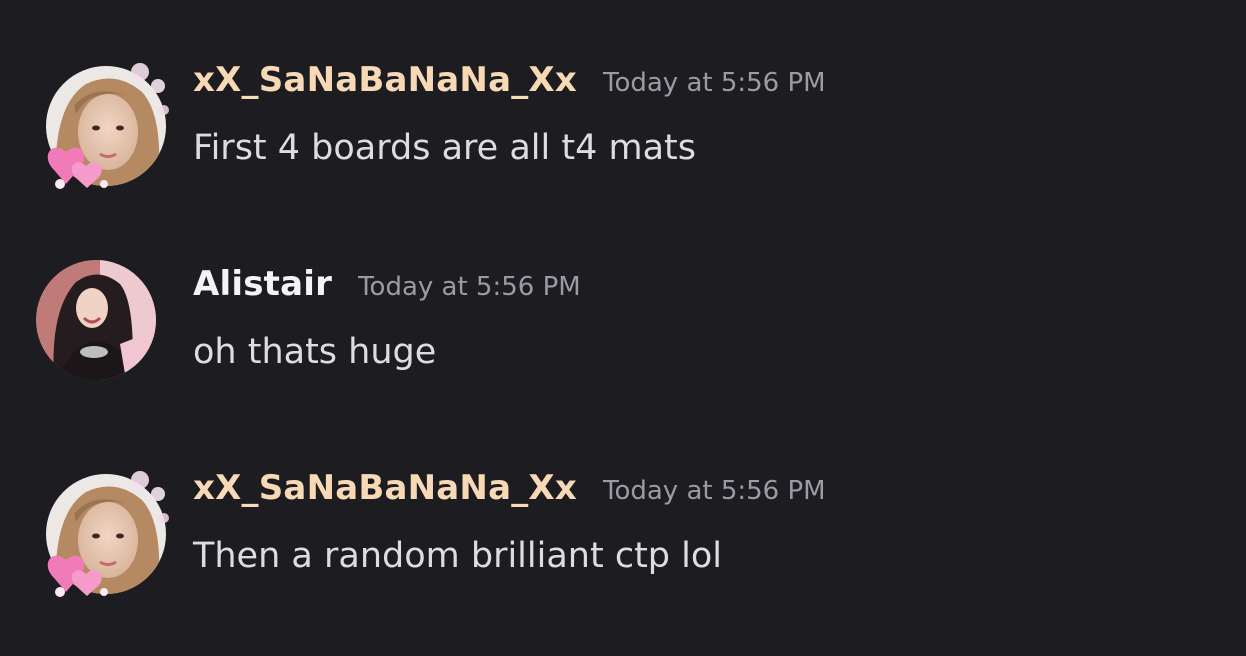 The image size is (1246, 656). I want to click on message-header: Alistair Today at 5:56 PM, so click(387, 289).